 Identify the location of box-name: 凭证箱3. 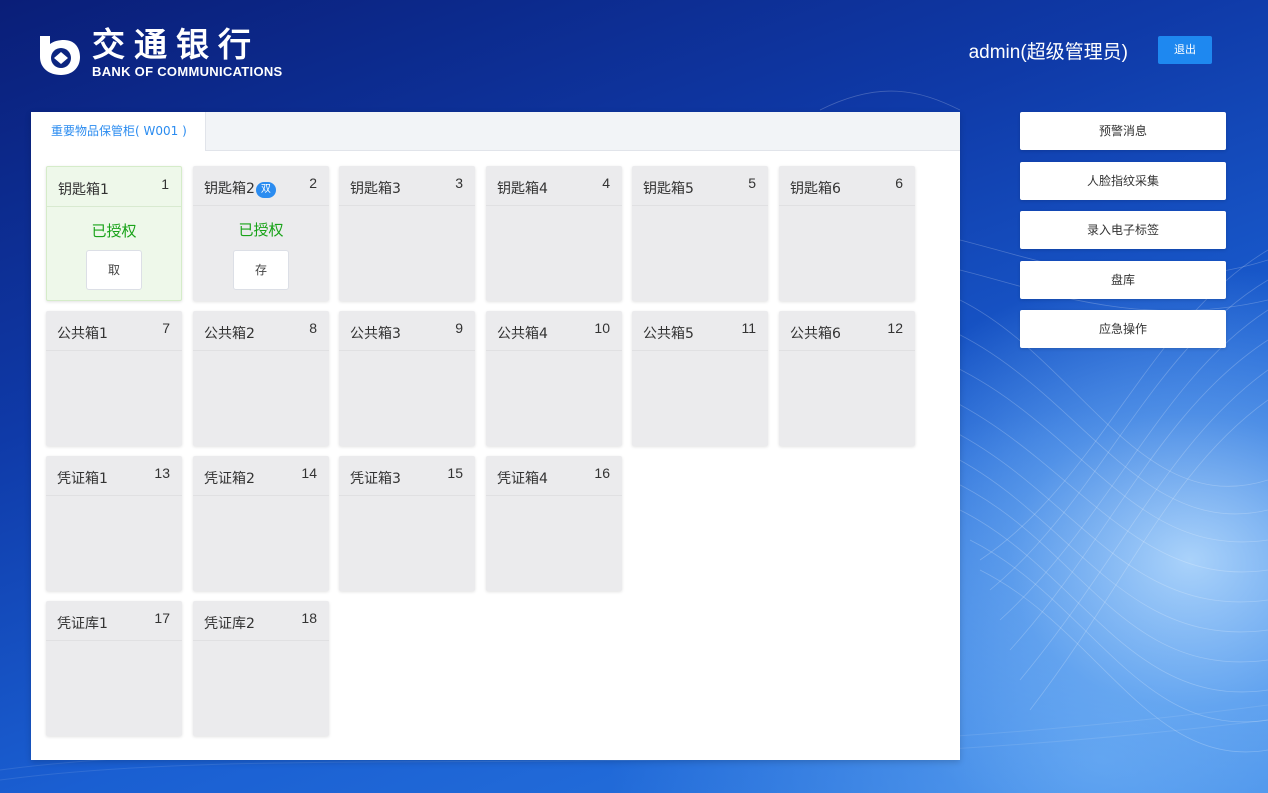
(375, 479).